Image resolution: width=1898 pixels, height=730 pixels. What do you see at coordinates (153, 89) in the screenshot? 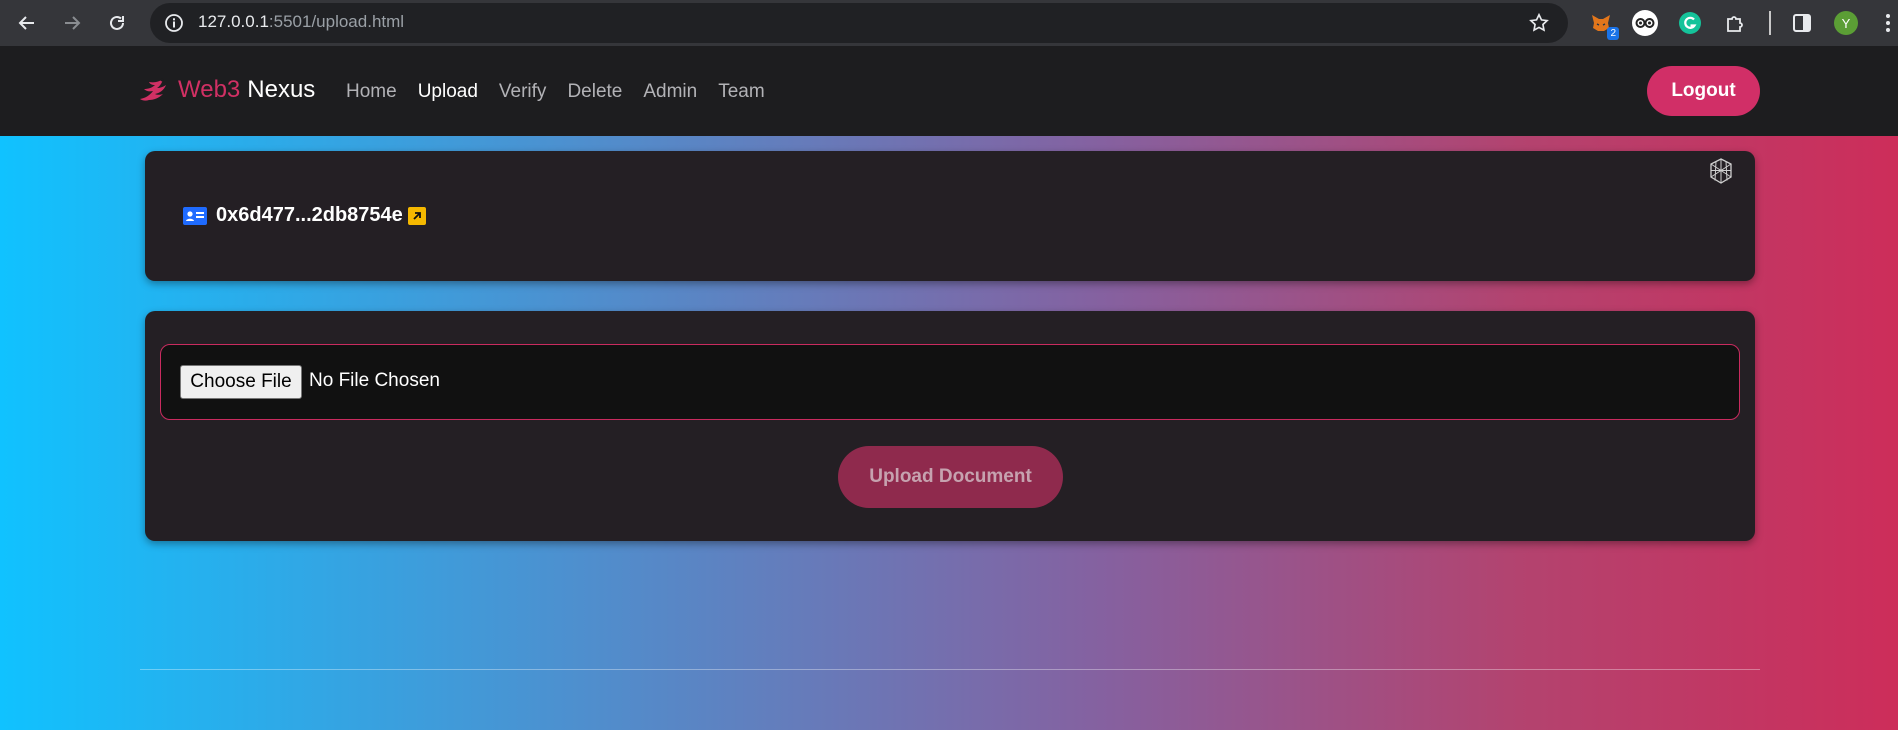
I see `dragon-logo-icon` at bounding box center [153, 89].